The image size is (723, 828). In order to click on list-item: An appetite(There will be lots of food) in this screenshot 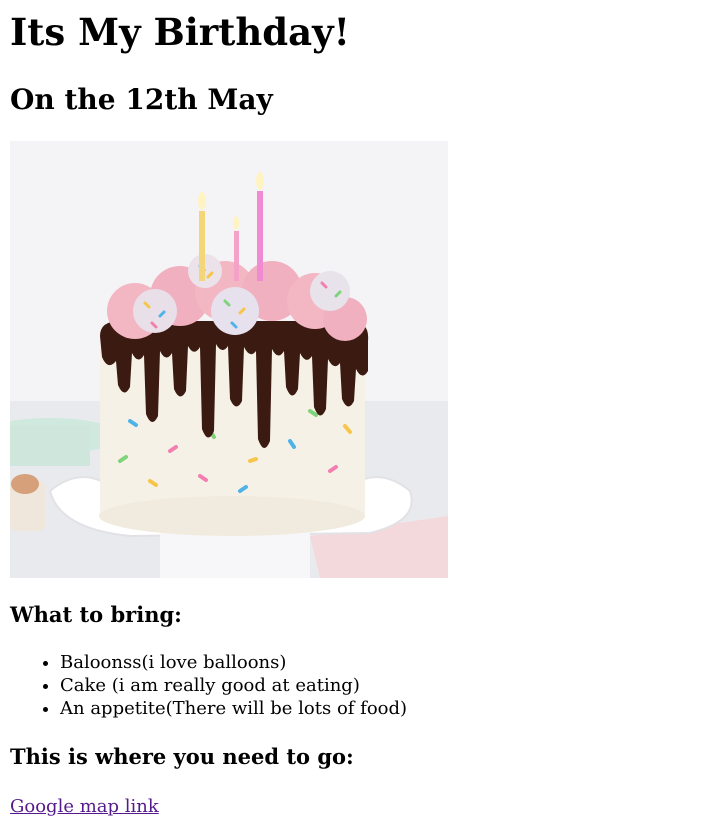, I will do `click(233, 708)`.